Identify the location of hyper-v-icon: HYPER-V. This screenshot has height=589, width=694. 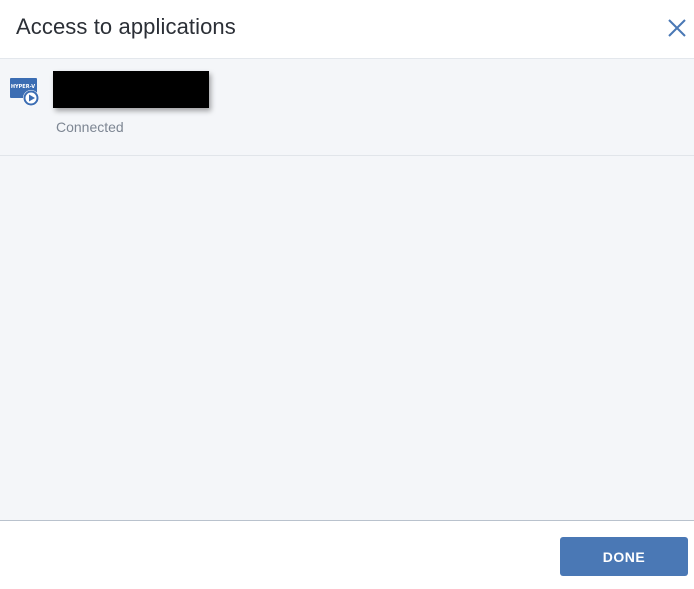
(25, 93).